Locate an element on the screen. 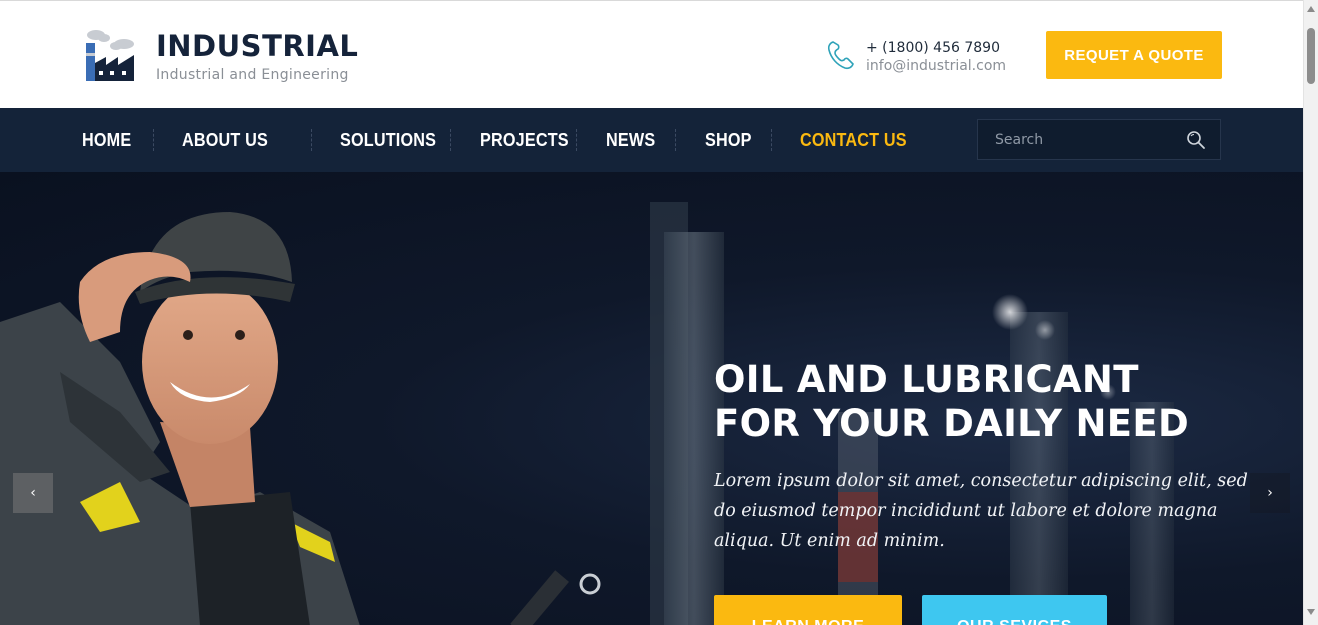 The width and height of the screenshot is (1318, 625). chevron-left-icon: ‹ is located at coordinates (33, 493).